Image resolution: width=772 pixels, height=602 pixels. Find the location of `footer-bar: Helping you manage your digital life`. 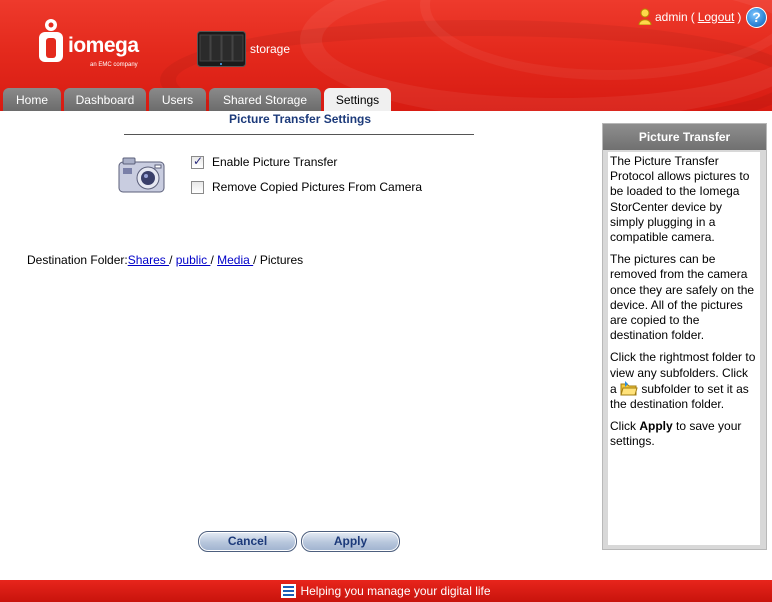

footer-bar: Helping you manage your digital life is located at coordinates (386, 591).